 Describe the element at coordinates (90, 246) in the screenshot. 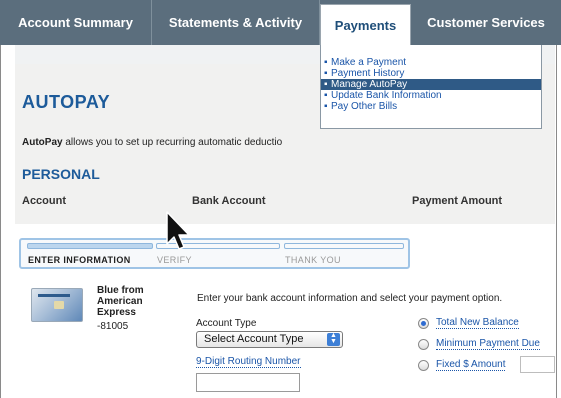

I see `step-bar-enter-information` at that location.